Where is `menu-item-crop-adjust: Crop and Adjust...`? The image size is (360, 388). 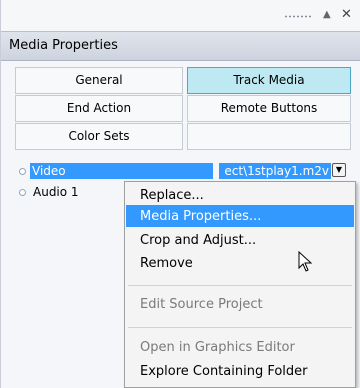 menu-item-crop-adjust: Crop and Adjust... is located at coordinates (198, 240).